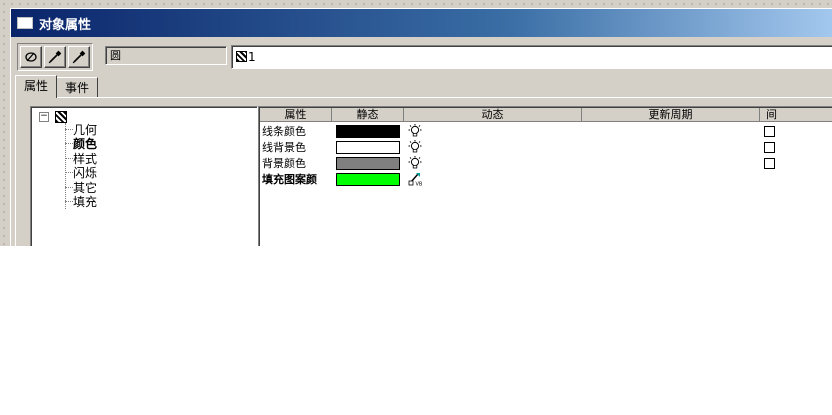 This screenshot has width=832, height=415. What do you see at coordinates (368, 147) in the screenshot?
I see `color-swatch-white` at bounding box center [368, 147].